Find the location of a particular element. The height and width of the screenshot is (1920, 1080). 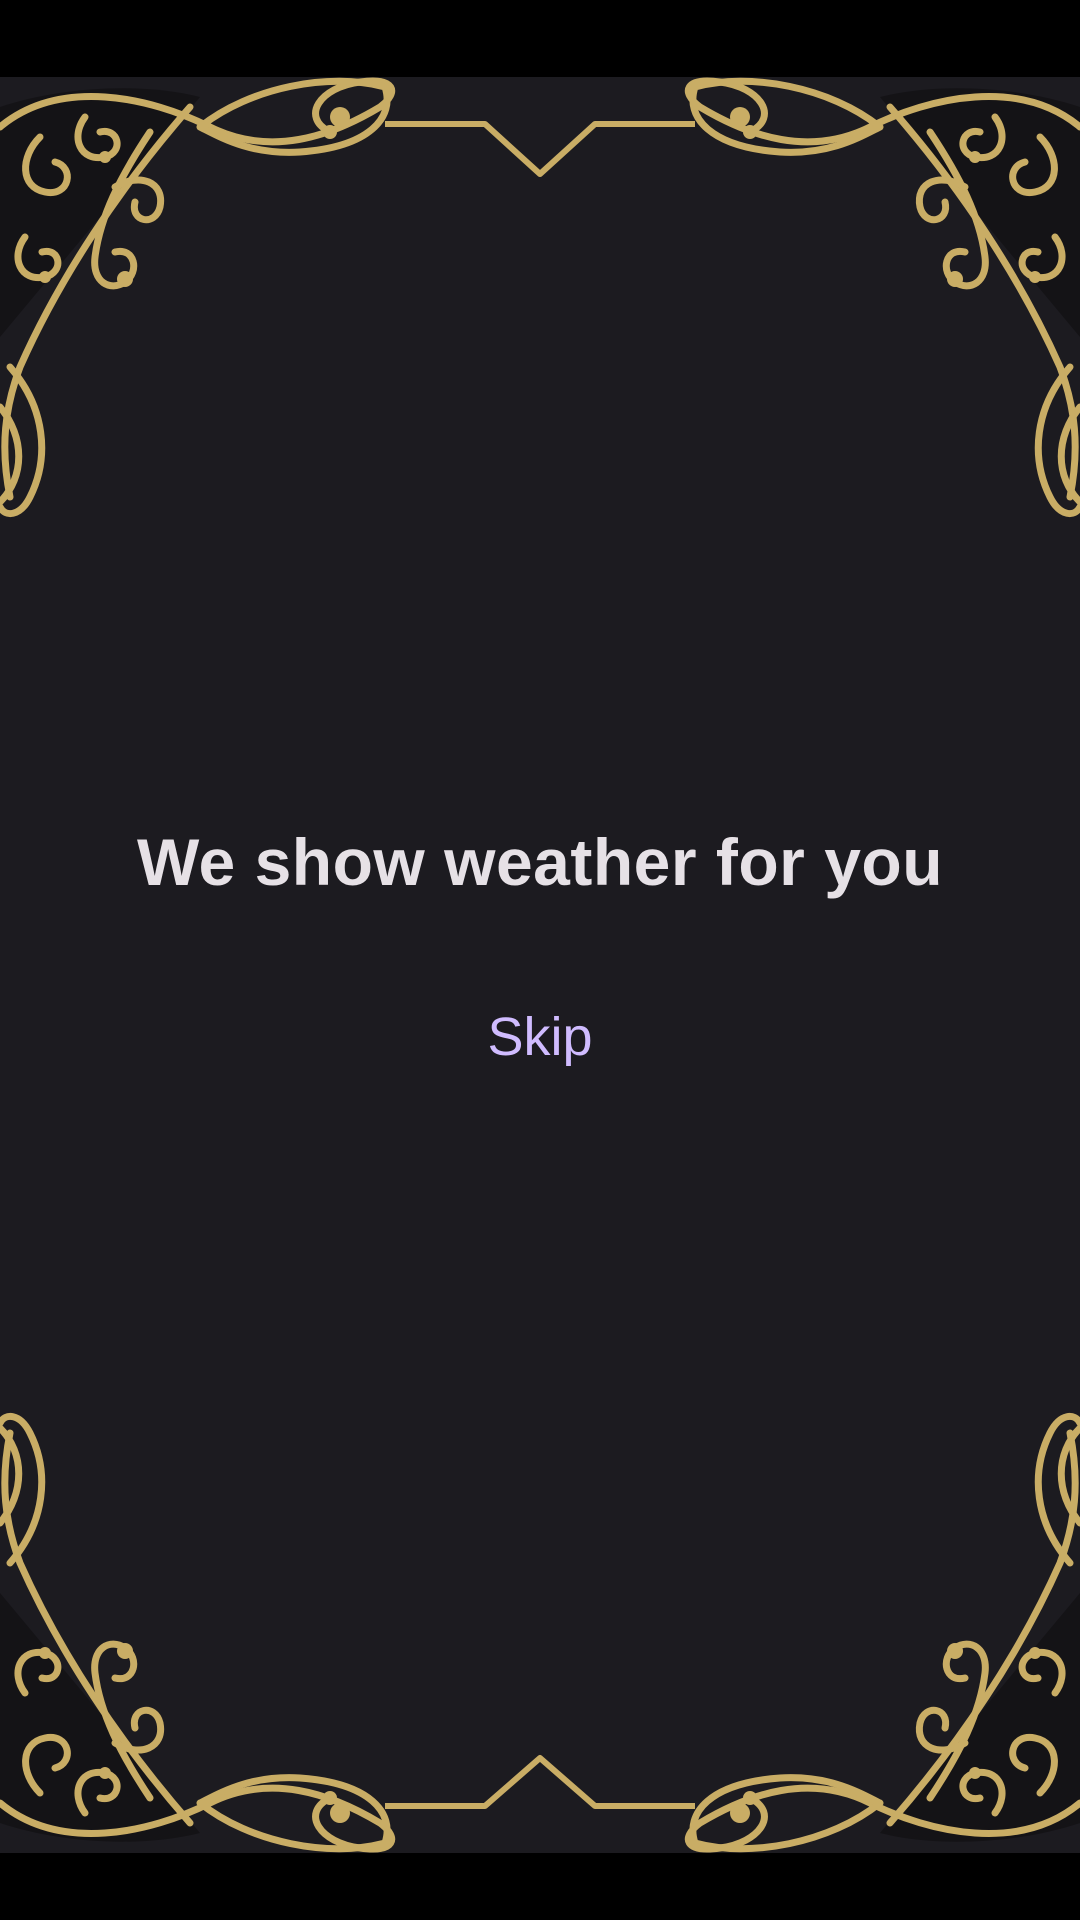

skip-button: Skip is located at coordinates (540, 1037).